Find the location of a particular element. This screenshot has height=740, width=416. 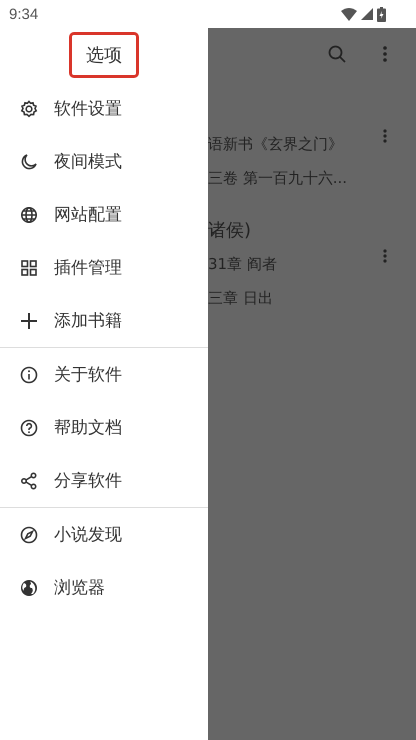

help-icon is located at coordinates (29, 427).